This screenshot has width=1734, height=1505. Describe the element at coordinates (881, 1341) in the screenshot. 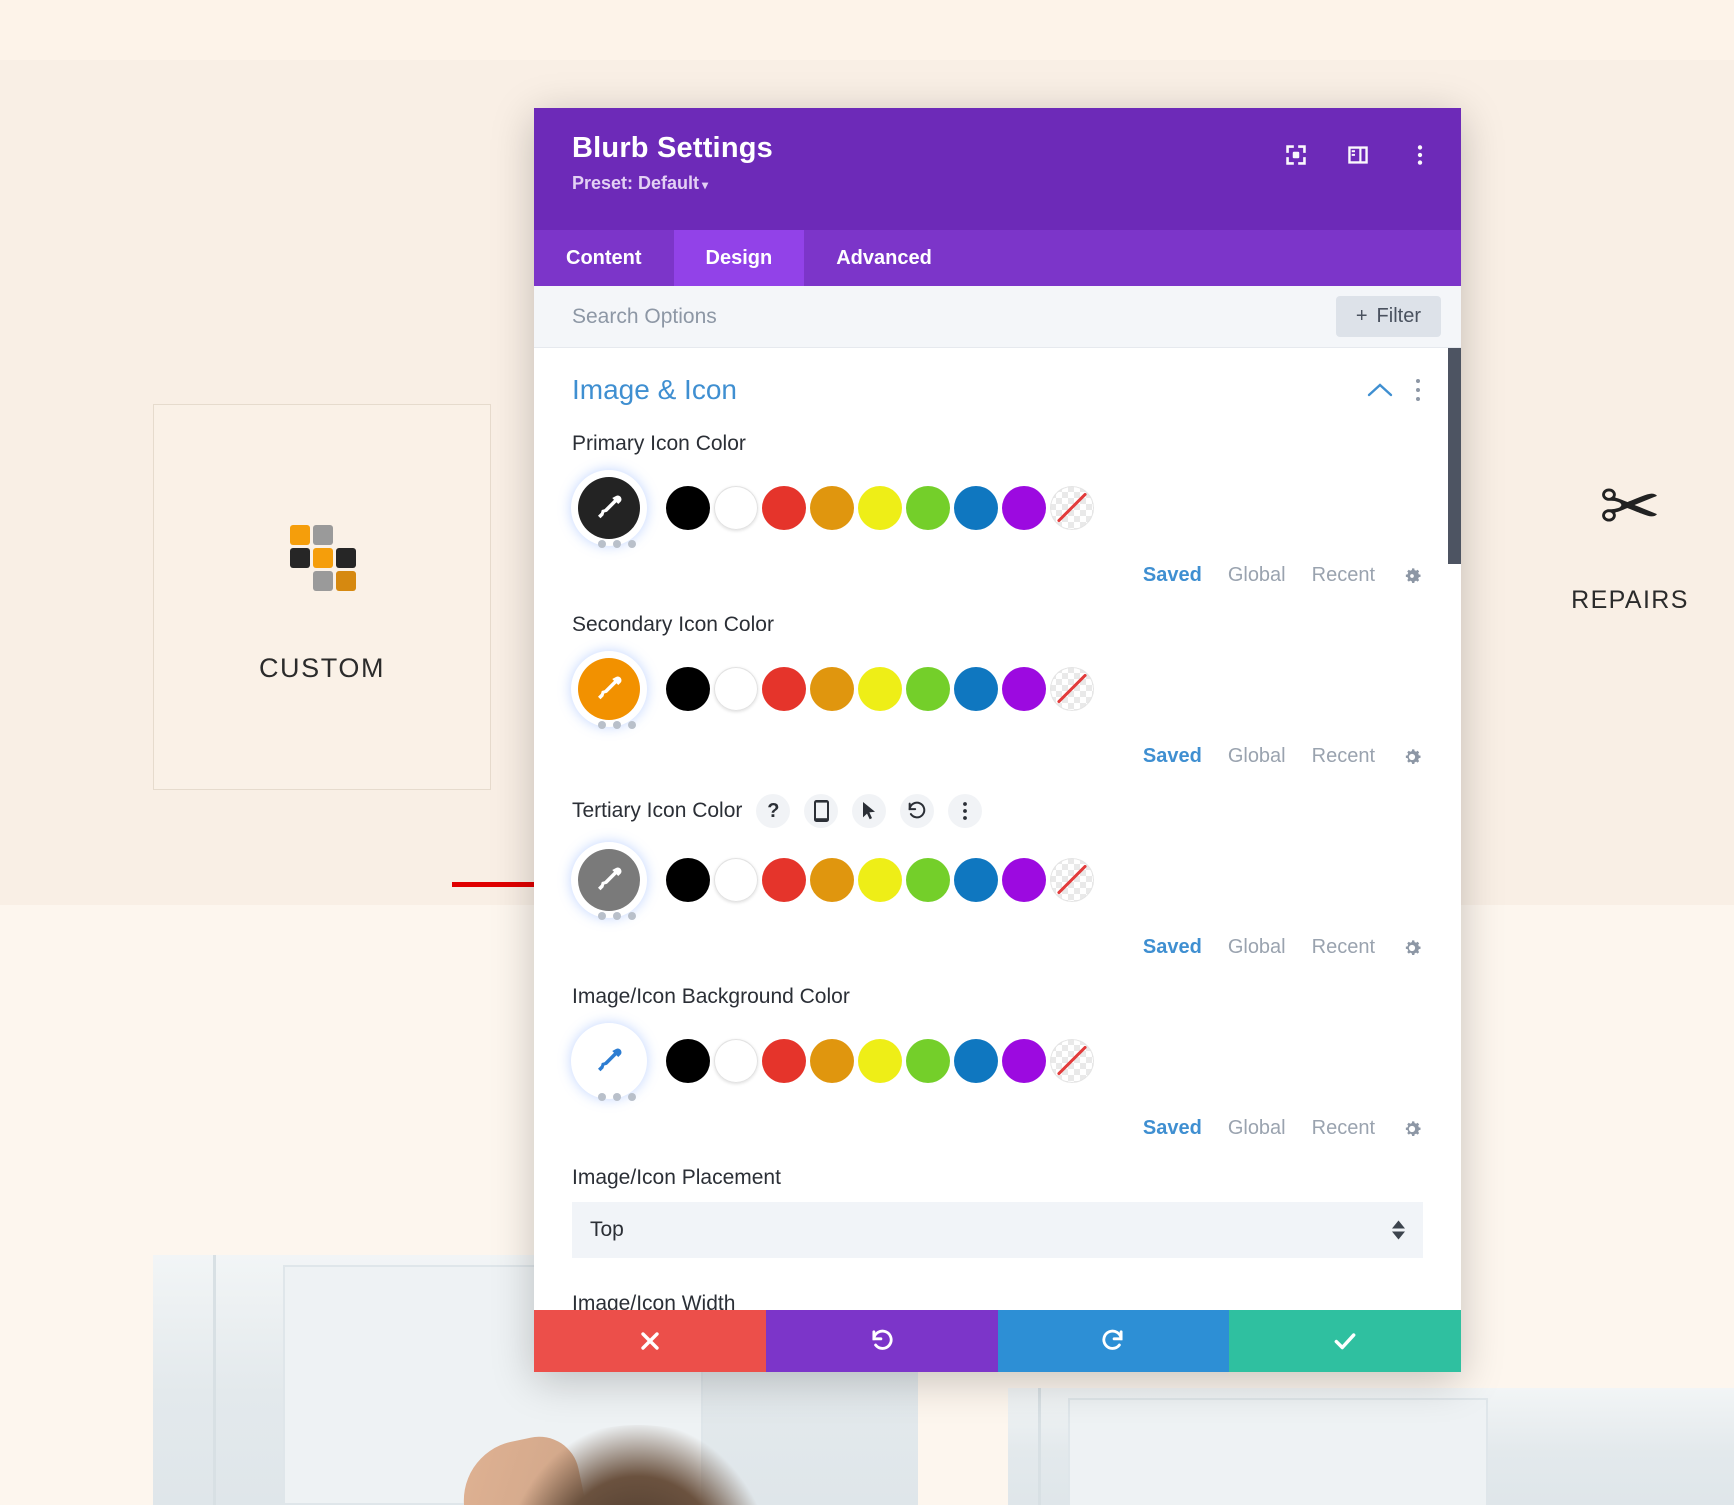

I see `undo-button` at that location.